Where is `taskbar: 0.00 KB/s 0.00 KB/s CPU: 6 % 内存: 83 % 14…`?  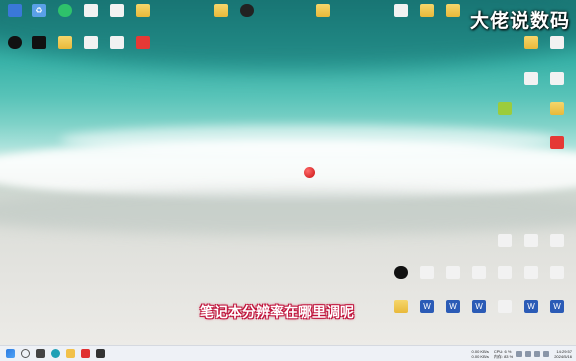 taskbar: 0.00 KB/s 0.00 KB/s CPU: 6 % 内存: 83 % 14… is located at coordinates (288, 353).